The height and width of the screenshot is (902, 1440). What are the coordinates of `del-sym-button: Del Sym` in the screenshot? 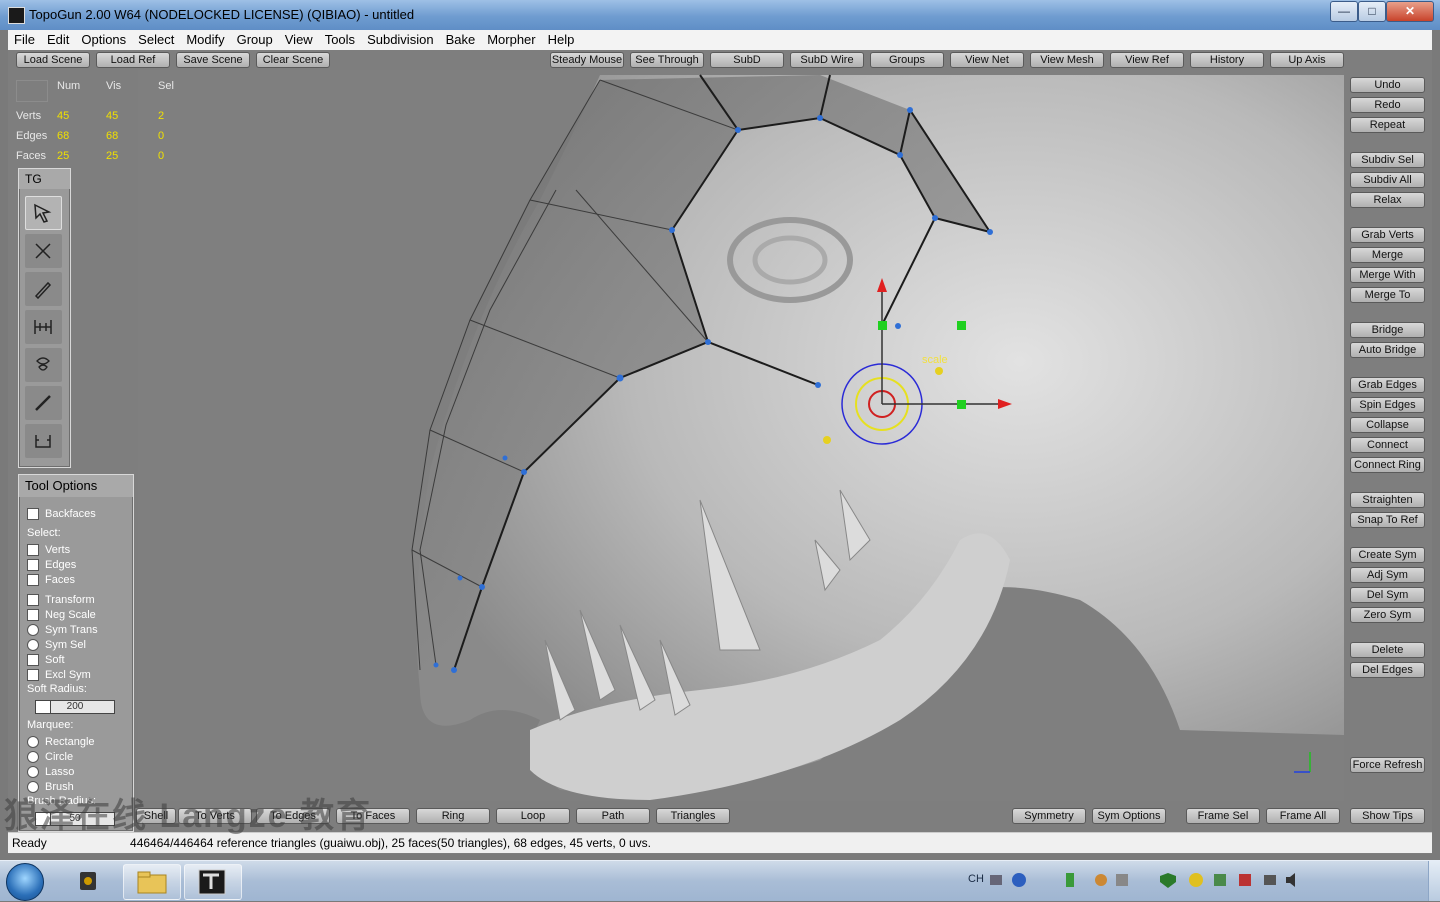 It's located at (1387, 595).